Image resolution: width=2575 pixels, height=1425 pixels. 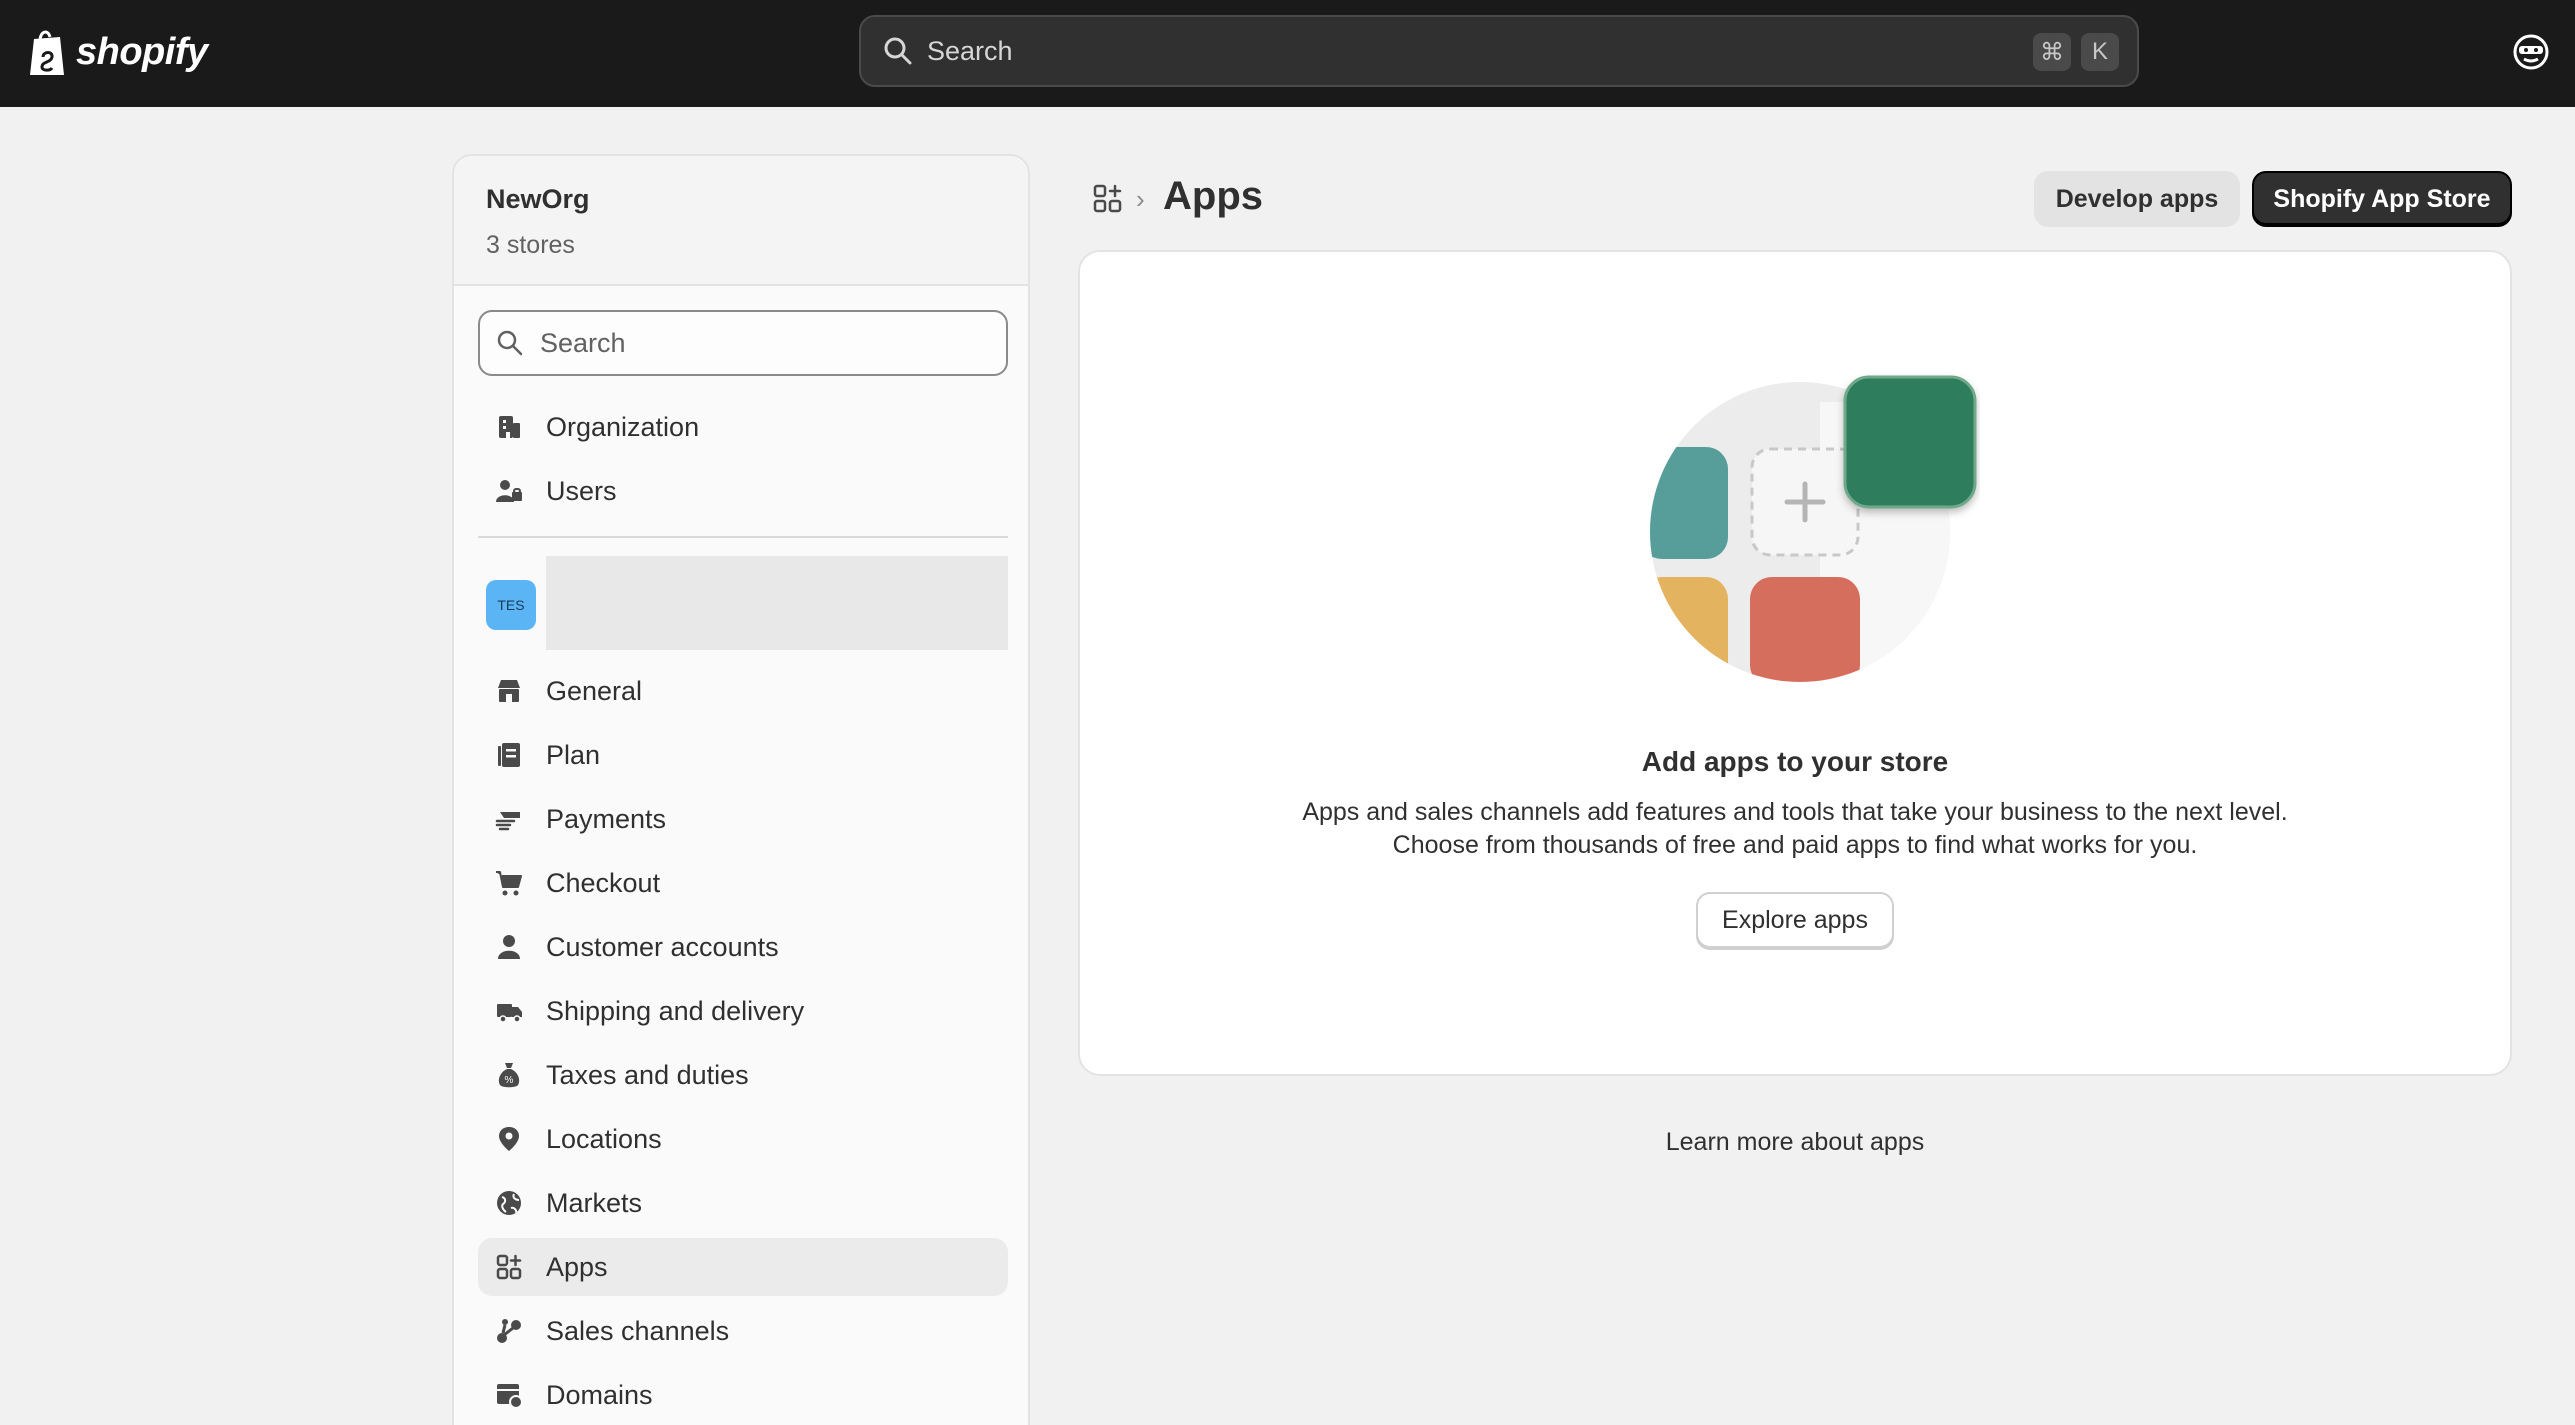 I want to click on building-icon, so click(x=509, y=427).